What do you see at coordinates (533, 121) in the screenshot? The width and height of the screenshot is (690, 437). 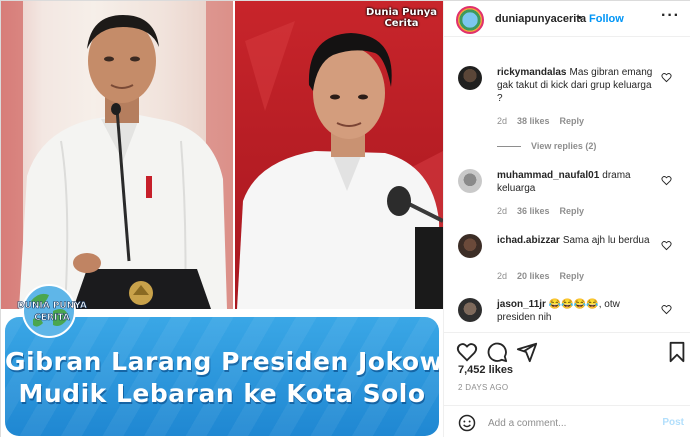 I see `comment-likes: 38 likes` at bounding box center [533, 121].